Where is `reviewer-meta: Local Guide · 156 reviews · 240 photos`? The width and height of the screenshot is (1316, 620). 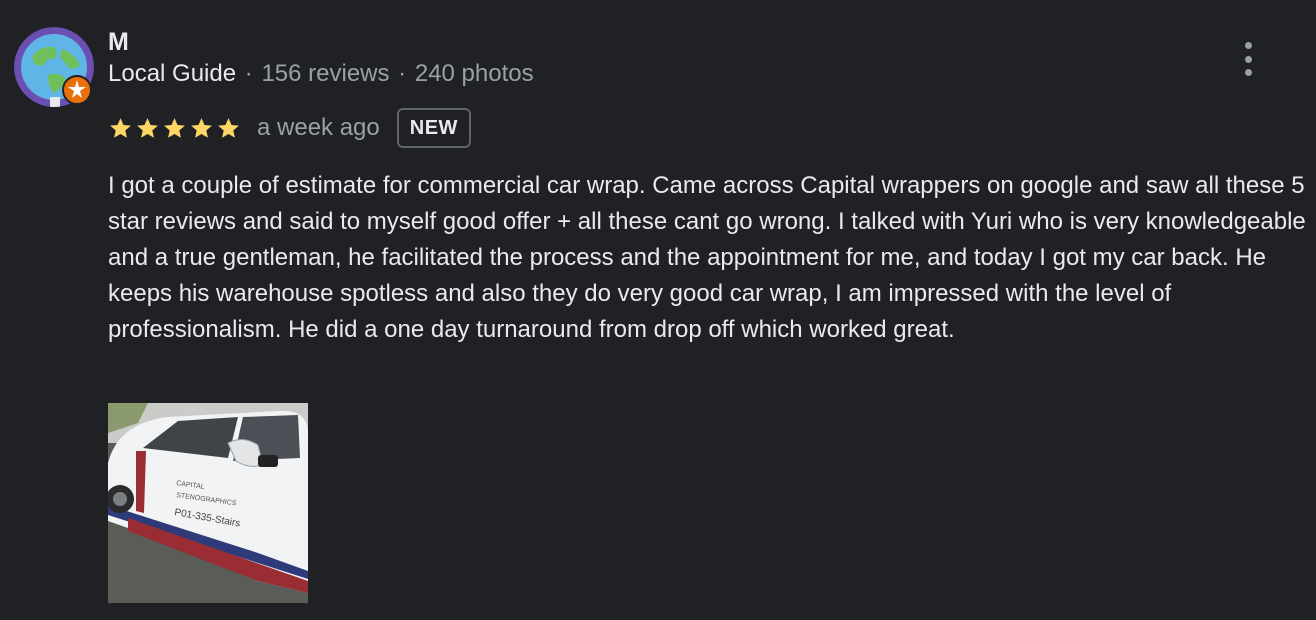 reviewer-meta: Local Guide · 156 reviews · 240 photos is located at coordinates (321, 74).